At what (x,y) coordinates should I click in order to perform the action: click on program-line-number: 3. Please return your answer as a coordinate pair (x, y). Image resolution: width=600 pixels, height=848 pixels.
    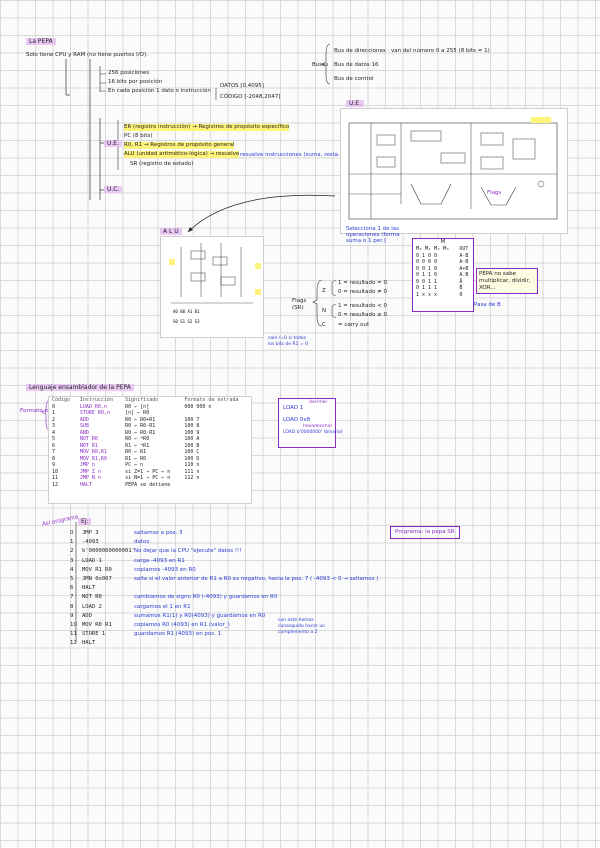
    Looking at the image, I should click on (72, 560).